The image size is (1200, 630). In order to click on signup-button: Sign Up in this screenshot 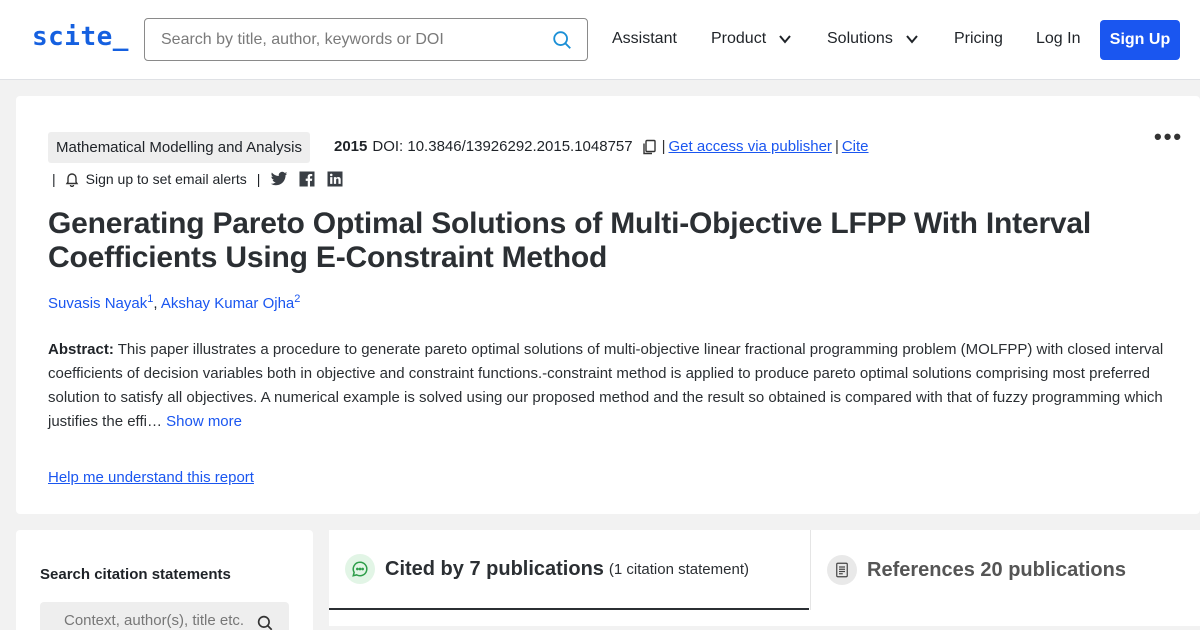, I will do `click(1140, 40)`.